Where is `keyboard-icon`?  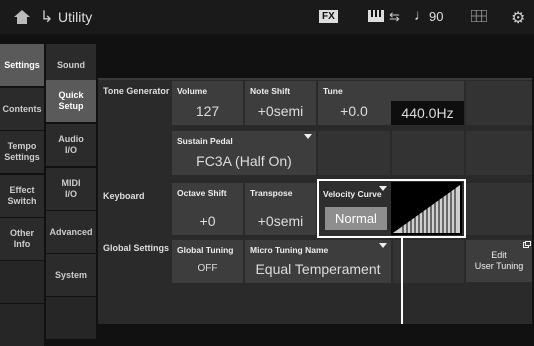
keyboard-icon is located at coordinates (376, 16).